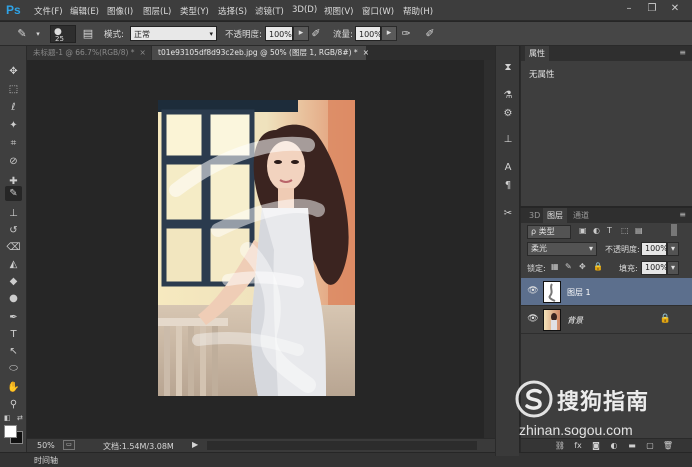  I want to click on menu-layer: 图层(L), so click(157, 11).